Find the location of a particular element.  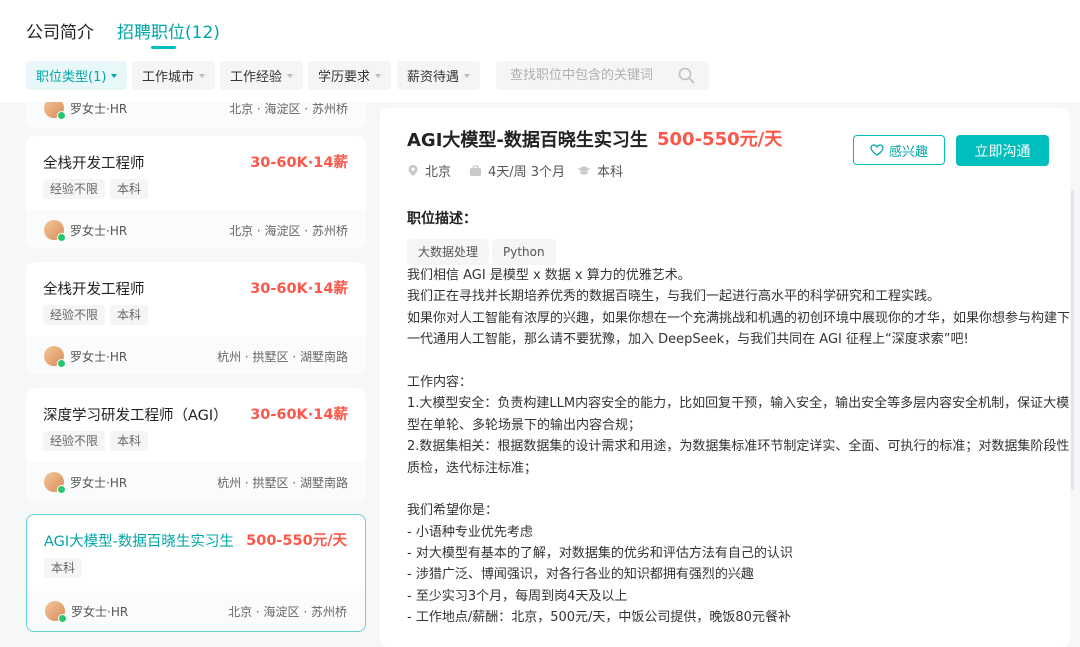

description-line: - 工作地点/薪酬：北京，500元/天，中饭公司提供，晚饭80元餐补 is located at coordinates (599, 618).